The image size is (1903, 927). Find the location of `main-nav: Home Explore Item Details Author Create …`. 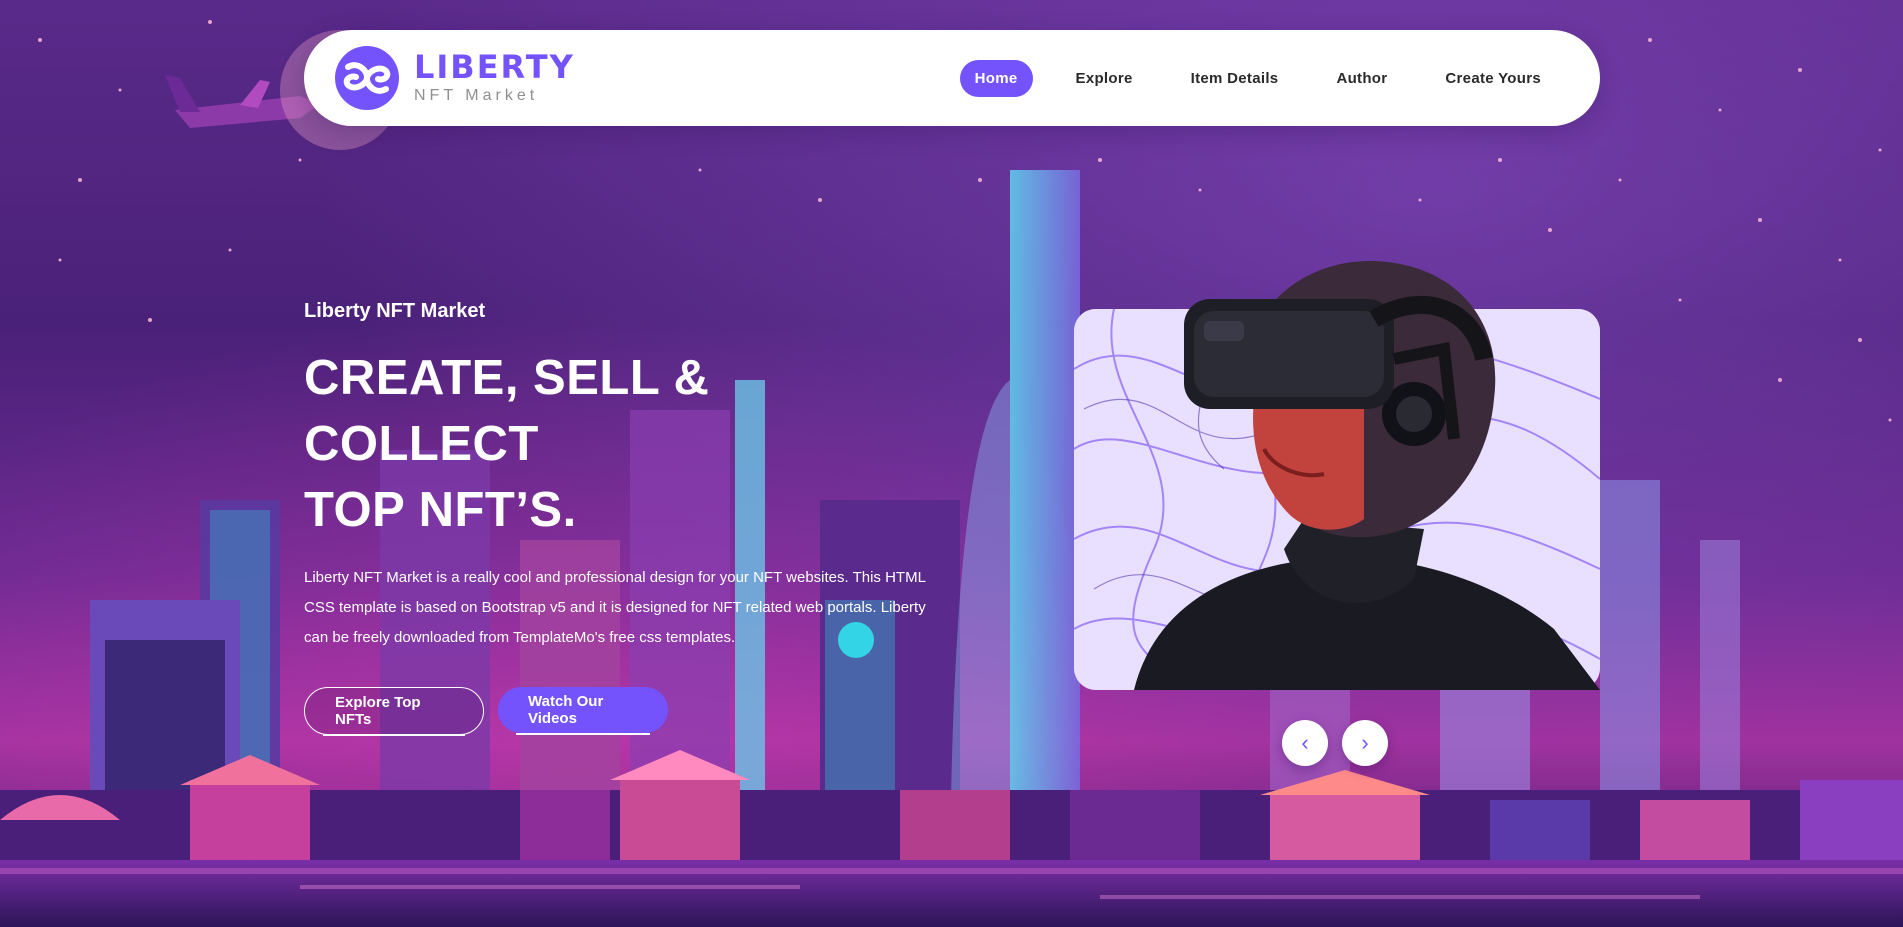

main-nav: Home Explore Item Details Author Create … is located at coordinates (1244, 78).